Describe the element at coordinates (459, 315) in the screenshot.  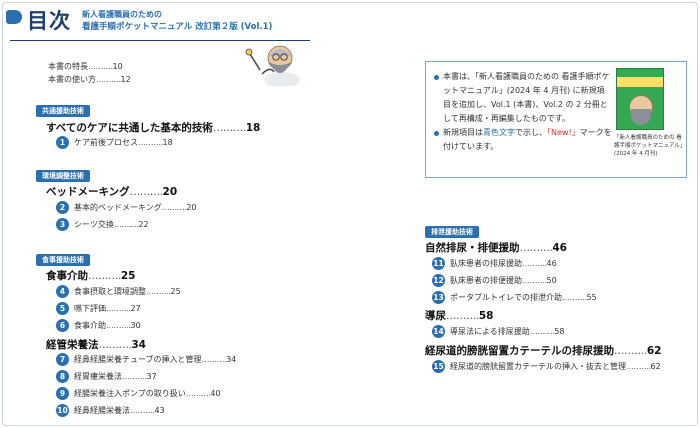
I see `toc-heading-catheterization: 導尿……….58` at that location.